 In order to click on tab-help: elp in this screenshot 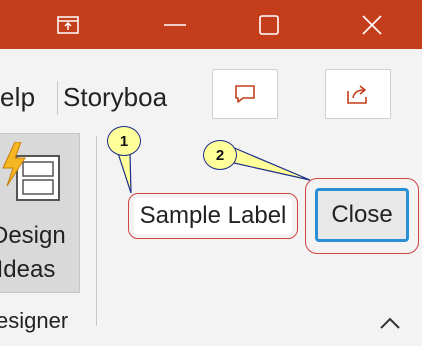, I will do `click(17, 97)`.